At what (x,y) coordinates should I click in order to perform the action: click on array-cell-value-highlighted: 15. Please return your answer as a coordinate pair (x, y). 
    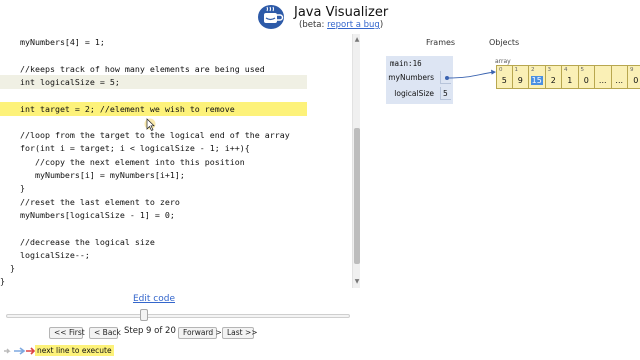
    Looking at the image, I should click on (537, 80).